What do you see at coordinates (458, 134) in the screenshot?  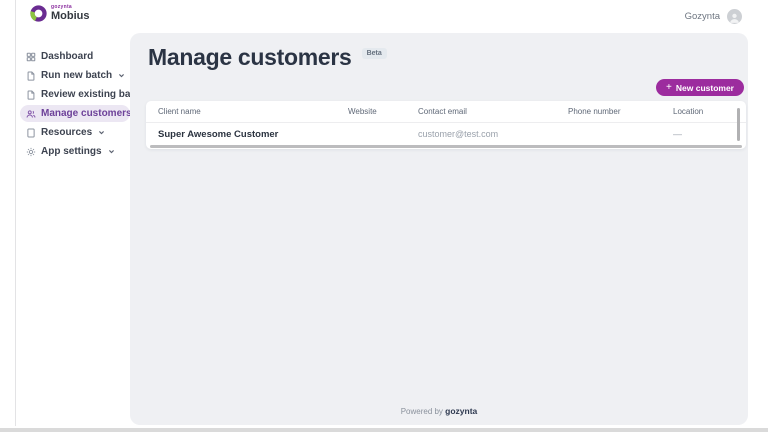 I see `cell-contact-email: customer@test.com` at bounding box center [458, 134].